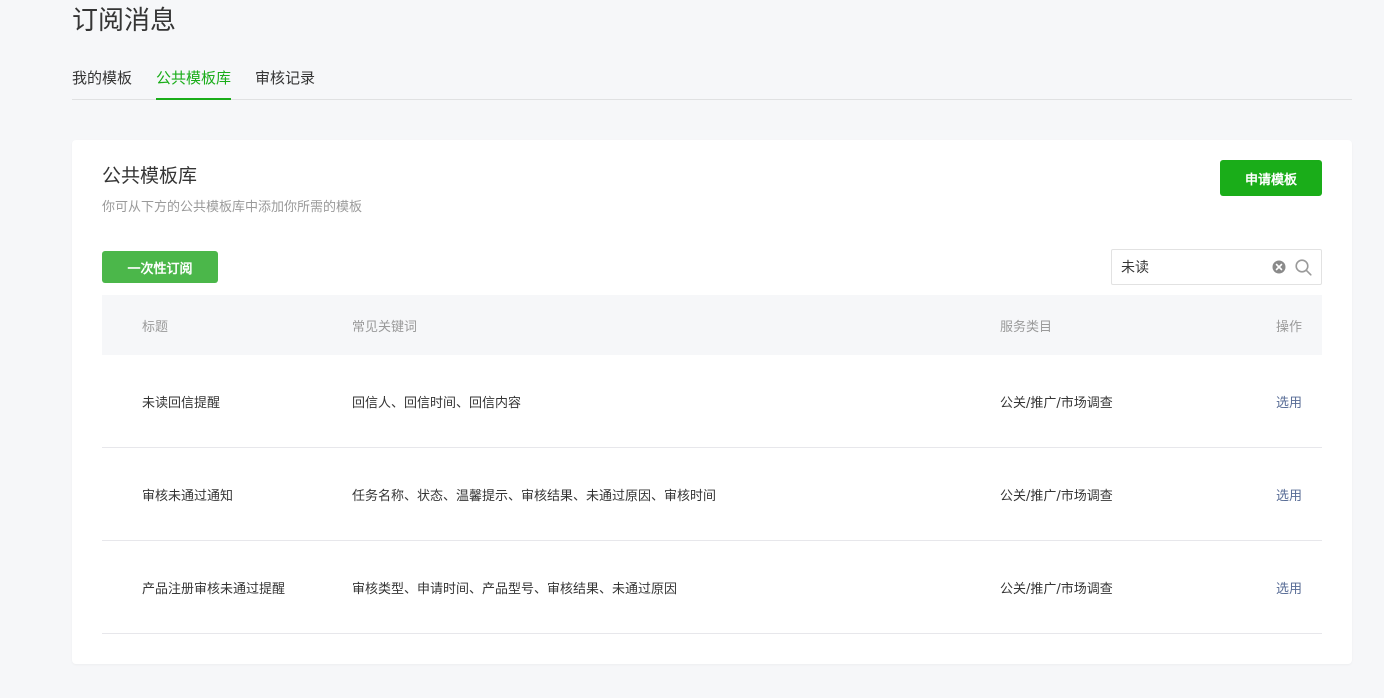 The image size is (1384, 698). What do you see at coordinates (124, 21) in the screenshot?
I see `page-title: 订阅消息` at bounding box center [124, 21].